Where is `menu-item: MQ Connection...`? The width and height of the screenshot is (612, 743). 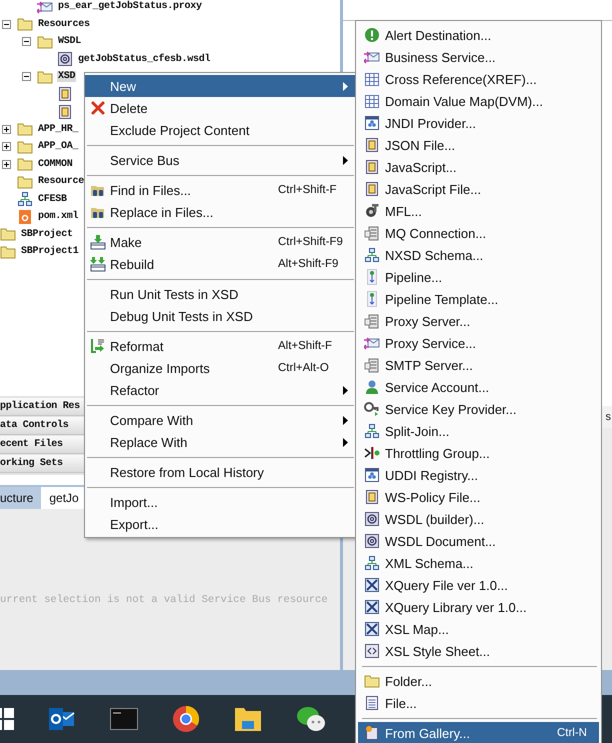 menu-item: MQ Connection... is located at coordinates (478, 233).